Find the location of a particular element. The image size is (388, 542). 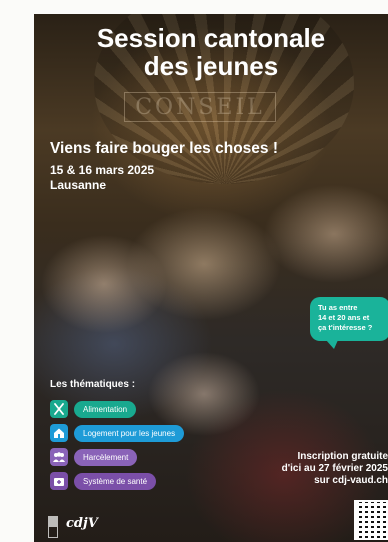

event-date: 15 & 16 mars 2025 is located at coordinates (102, 170).